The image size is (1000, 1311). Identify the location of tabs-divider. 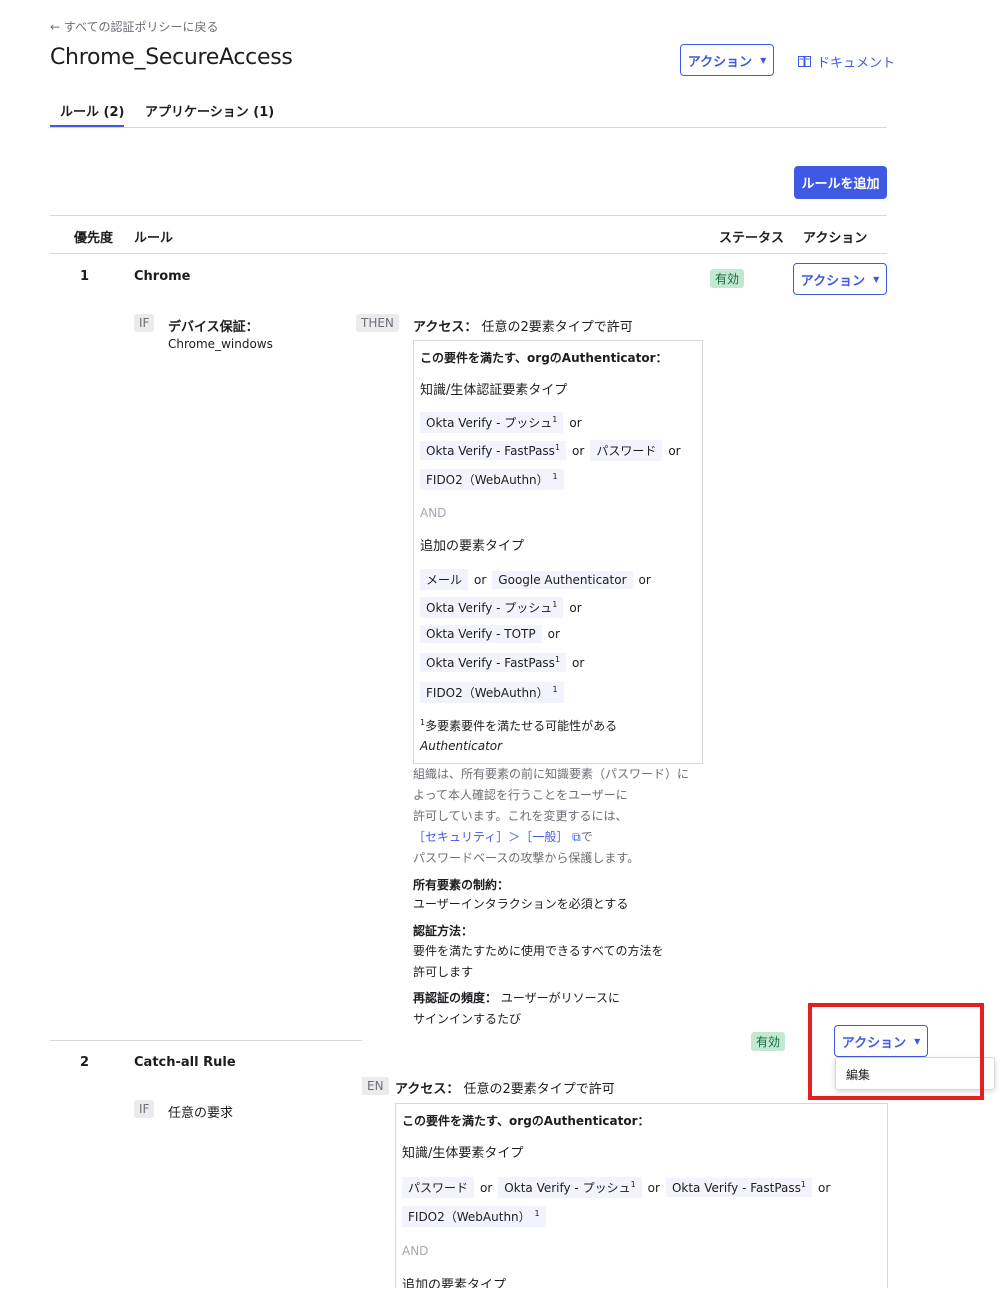
(468, 127).